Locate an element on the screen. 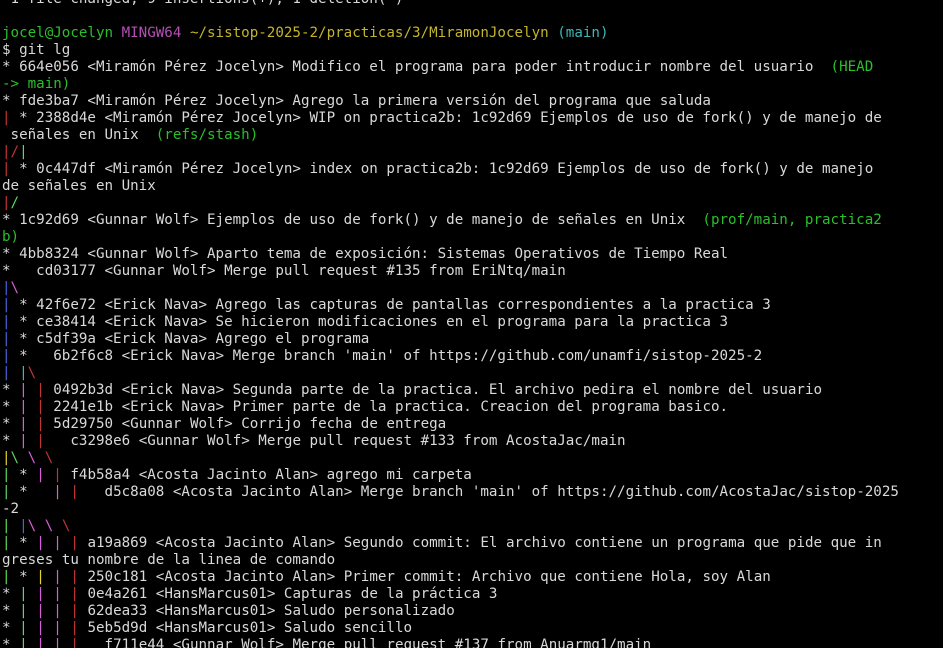 This screenshot has width=943, height=648. terminal-text: (main) is located at coordinates (583, 33).